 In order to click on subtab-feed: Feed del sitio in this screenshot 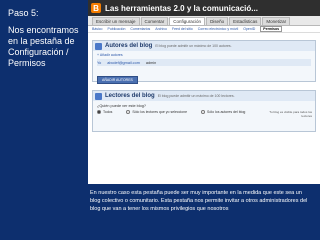, I will do `click(182, 29)`.